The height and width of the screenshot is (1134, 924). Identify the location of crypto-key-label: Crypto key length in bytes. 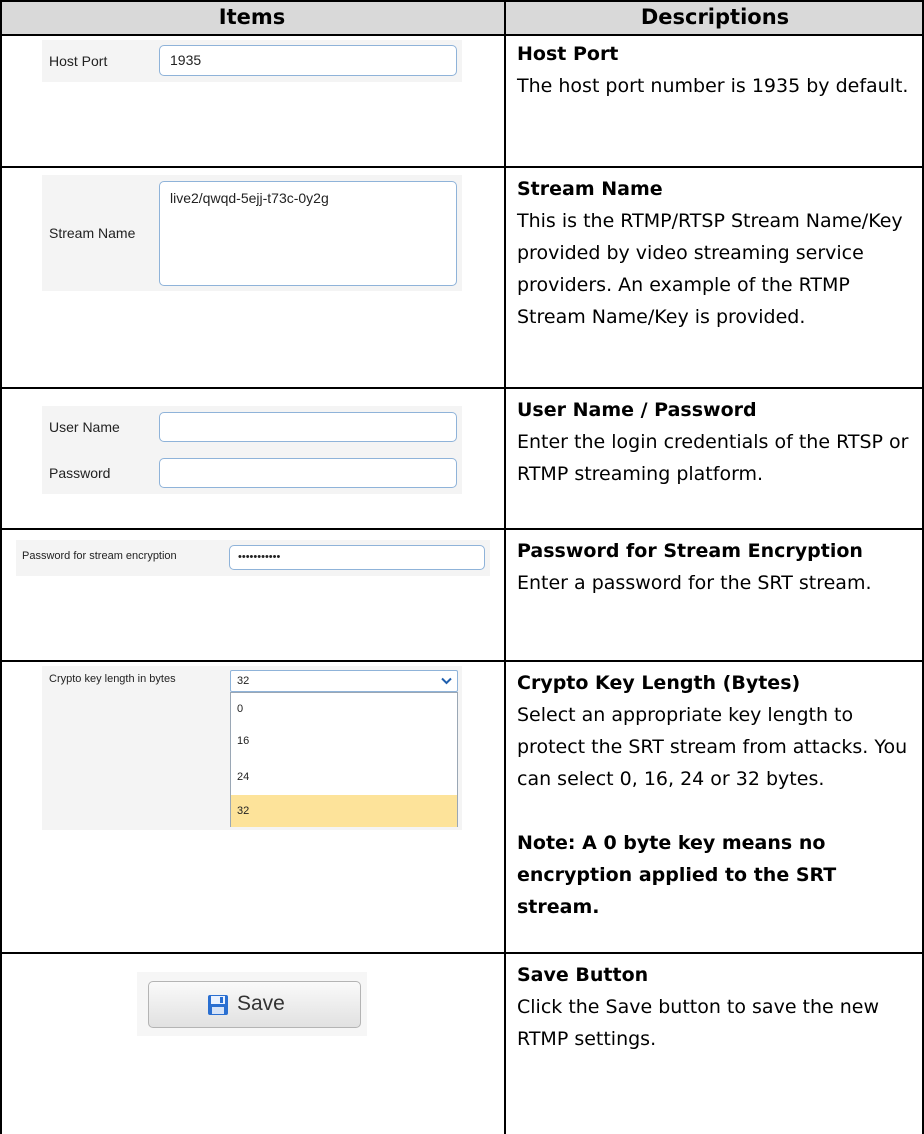
(112, 679).